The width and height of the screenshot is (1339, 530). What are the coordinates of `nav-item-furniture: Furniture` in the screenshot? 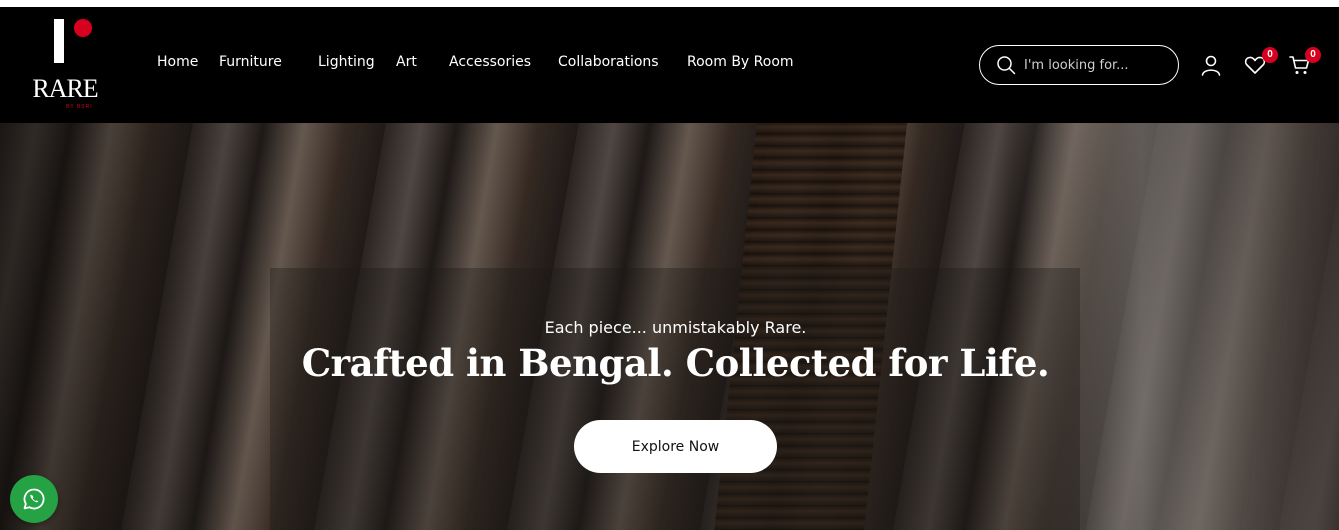 It's located at (250, 62).